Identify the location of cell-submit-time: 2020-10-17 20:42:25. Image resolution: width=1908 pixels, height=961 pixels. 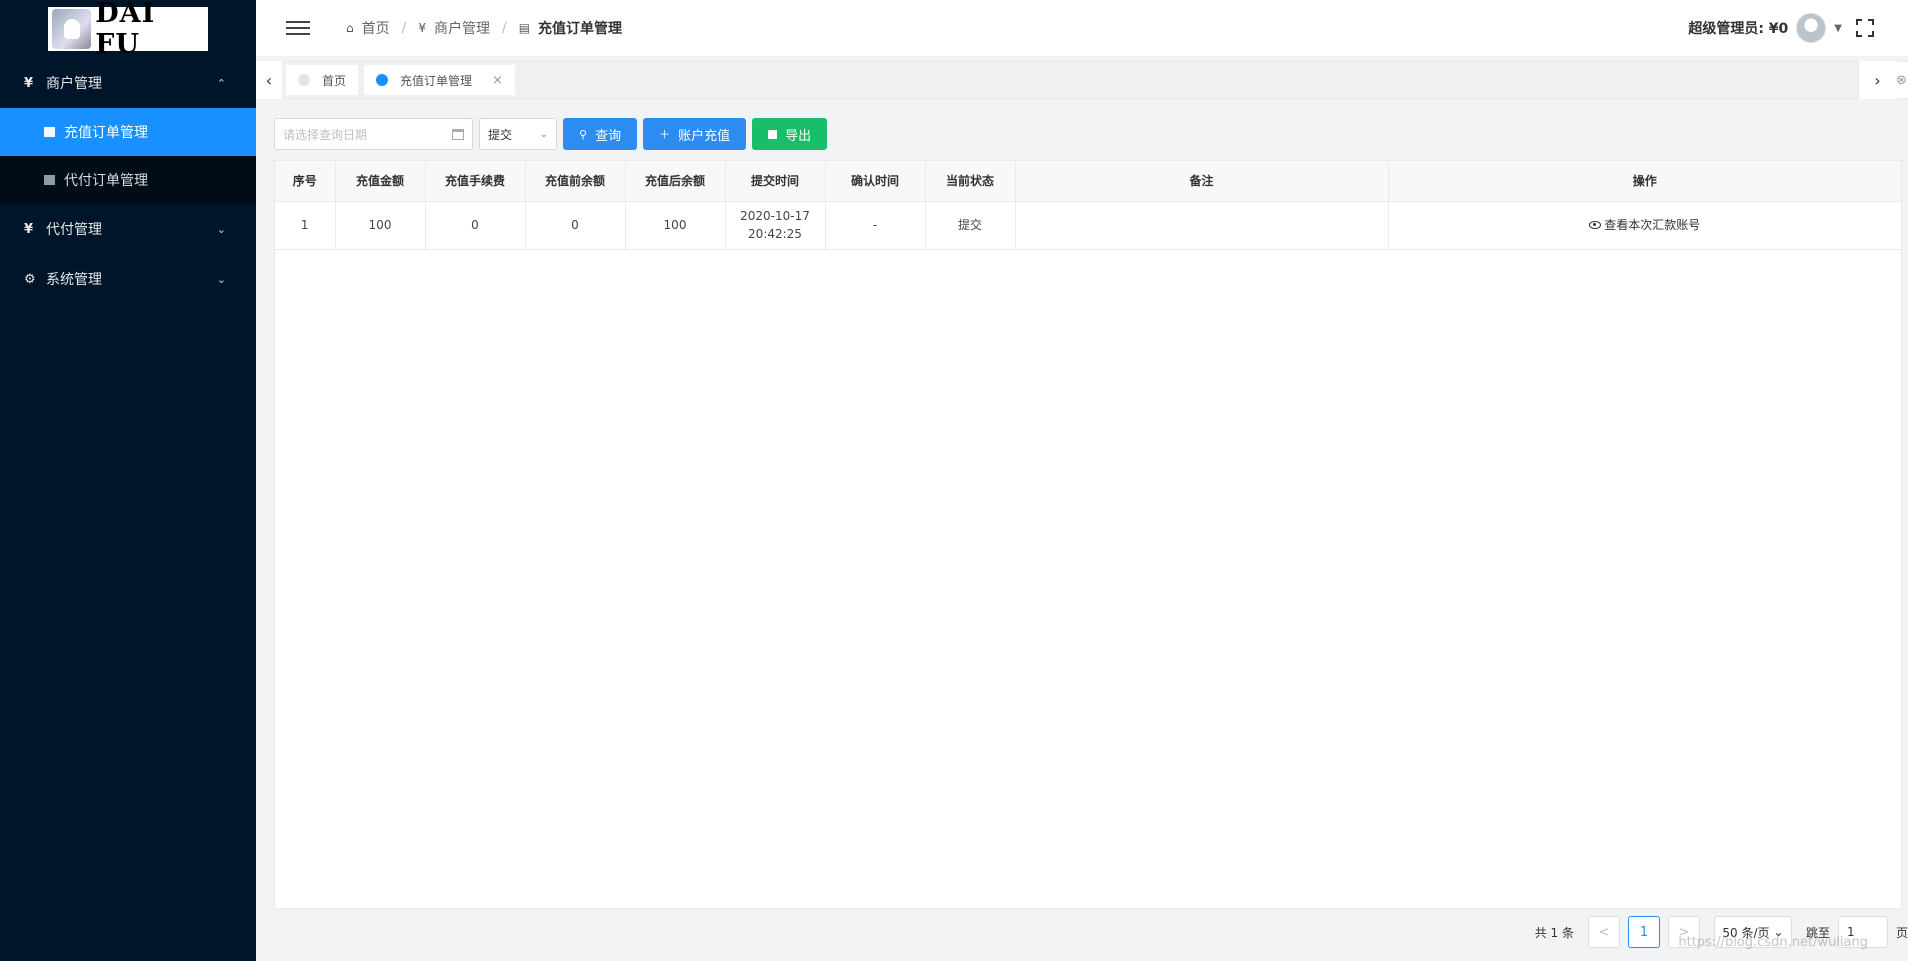
(775, 225).